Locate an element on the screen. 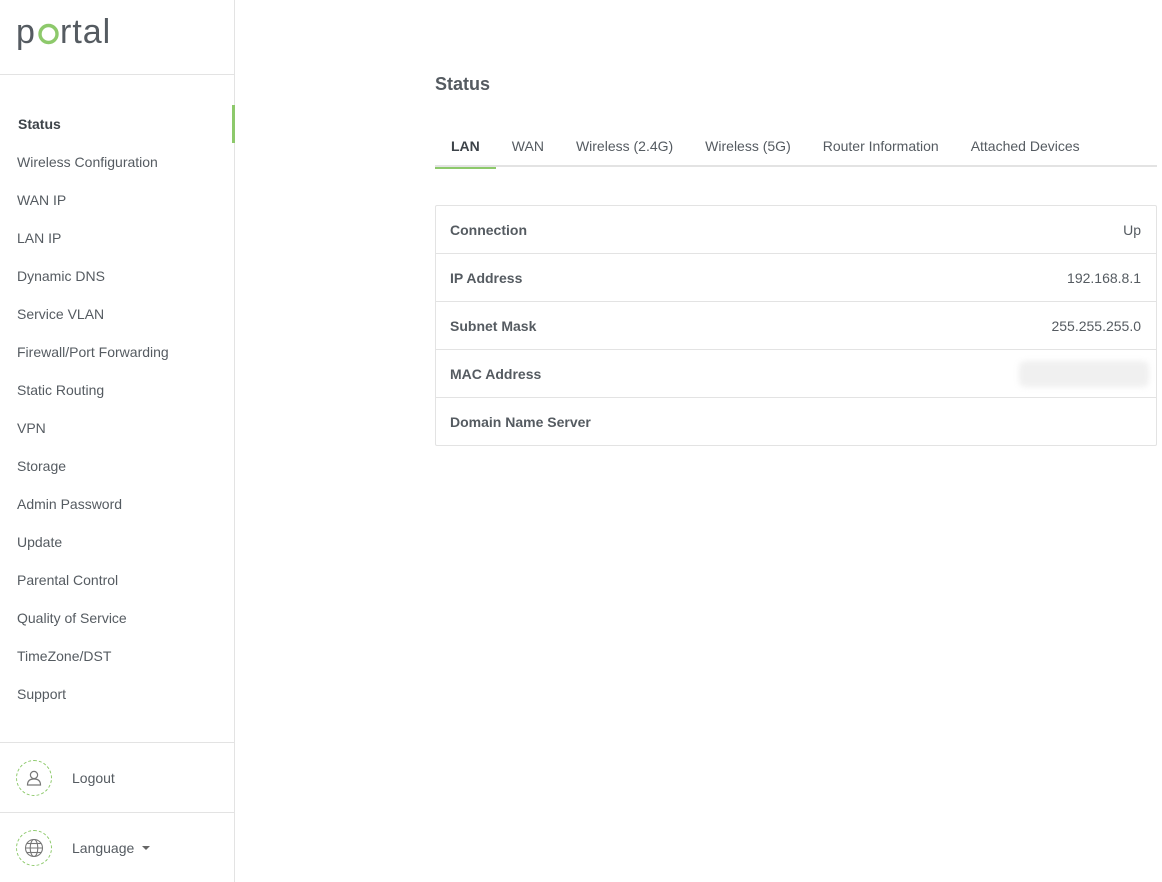 The width and height of the screenshot is (1162, 882). sidebar-item-dynamic-dns: Dynamic DNS is located at coordinates (117, 276).